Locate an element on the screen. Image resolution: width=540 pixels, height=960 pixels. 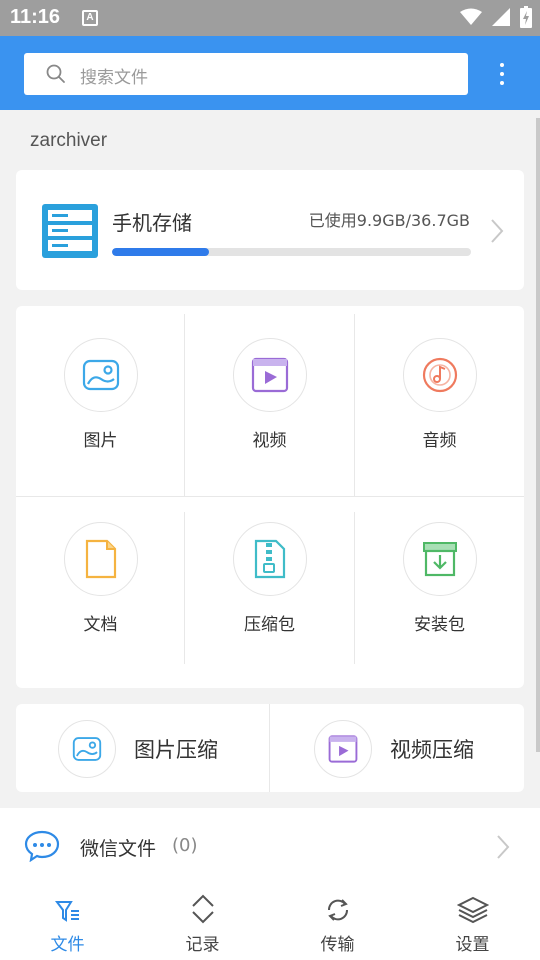
storage-usage: 已使用9.9GB/36.7GB is located at coordinates (389, 220).